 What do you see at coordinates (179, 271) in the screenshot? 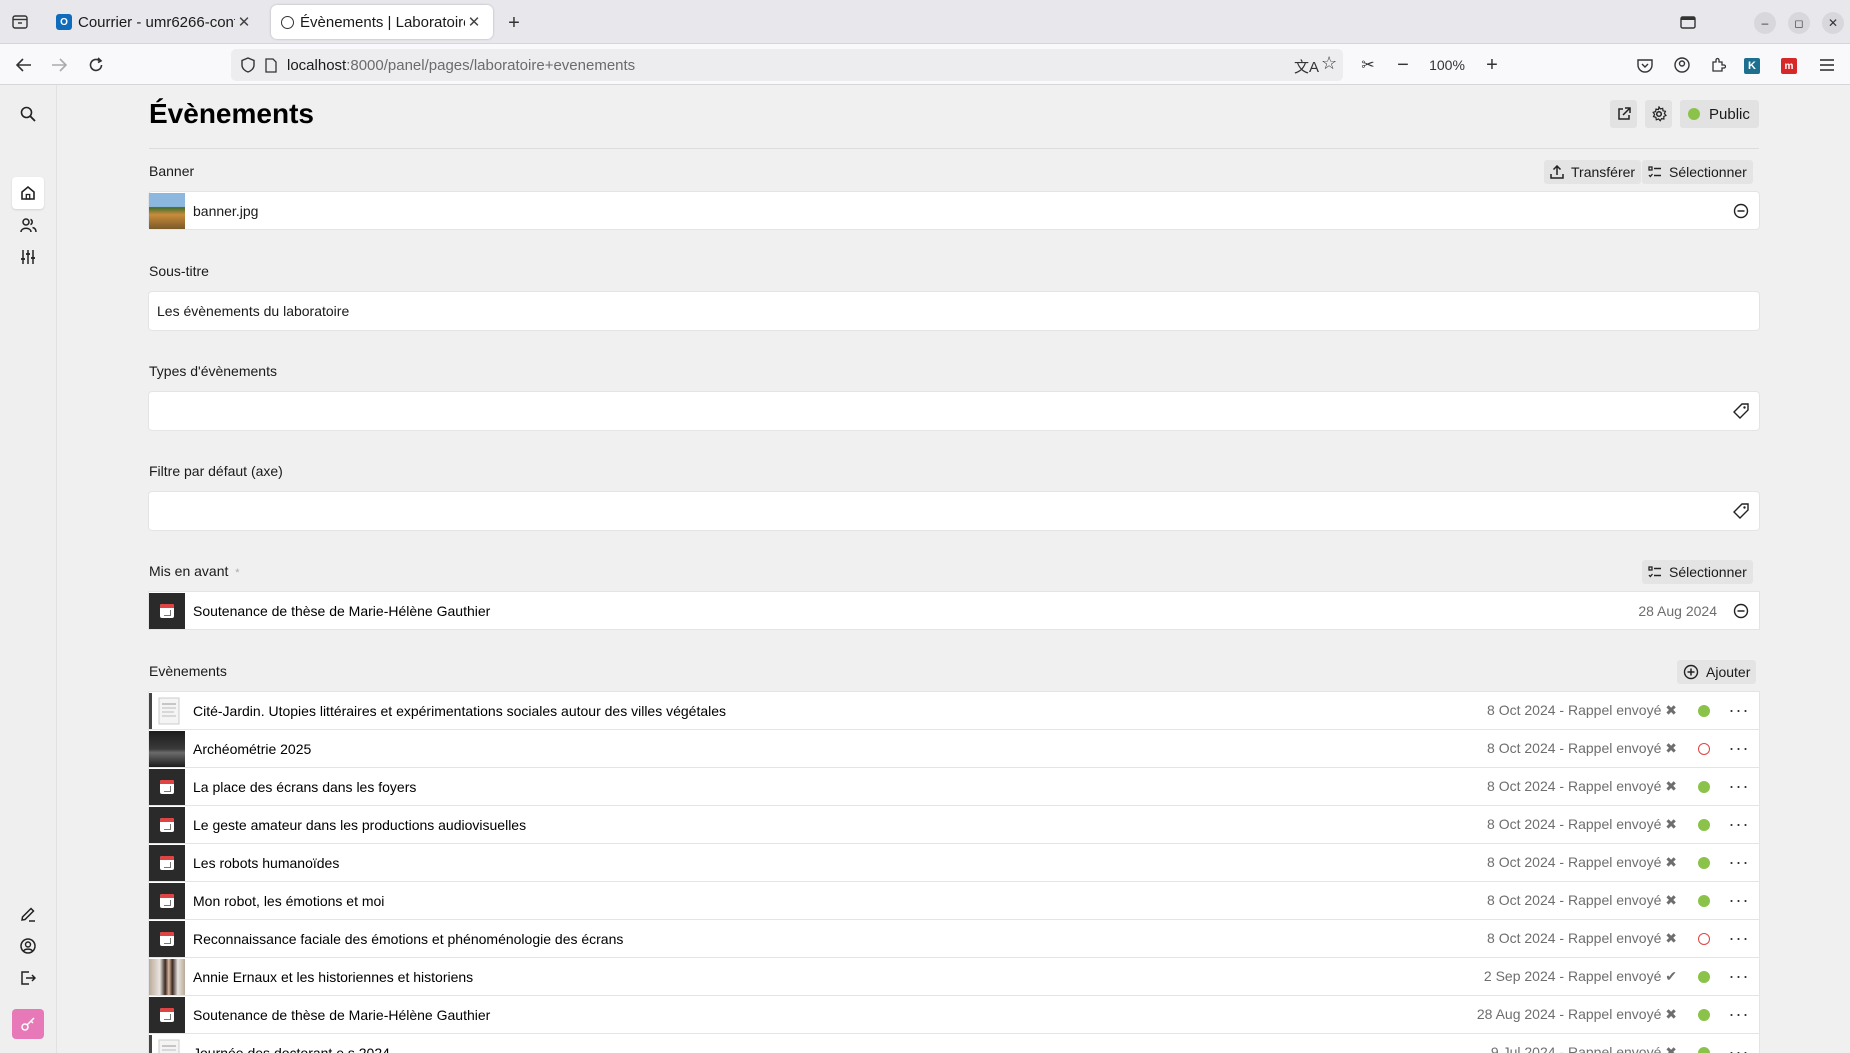
I see `subtitle-label: Sous-titre` at bounding box center [179, 271].